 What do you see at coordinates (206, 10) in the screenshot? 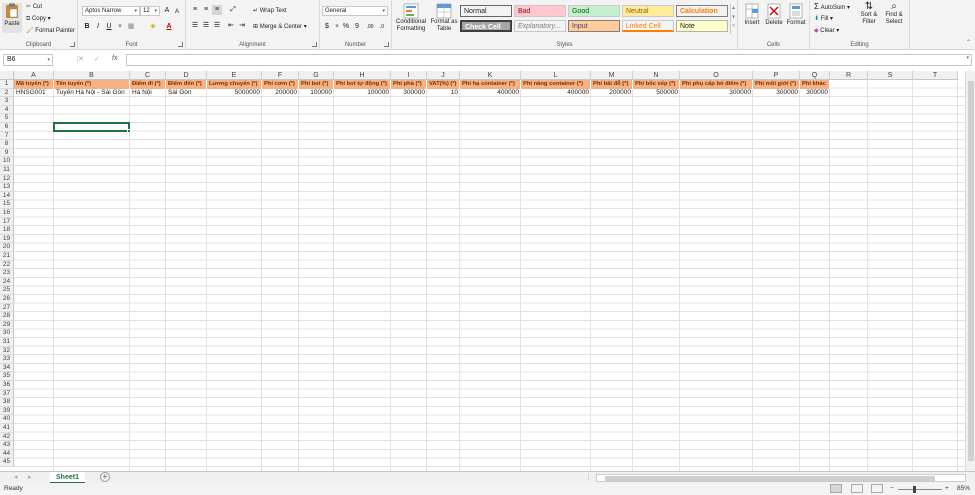
I see `align-middle-icon: ≡` at bounding box center [206, 10].